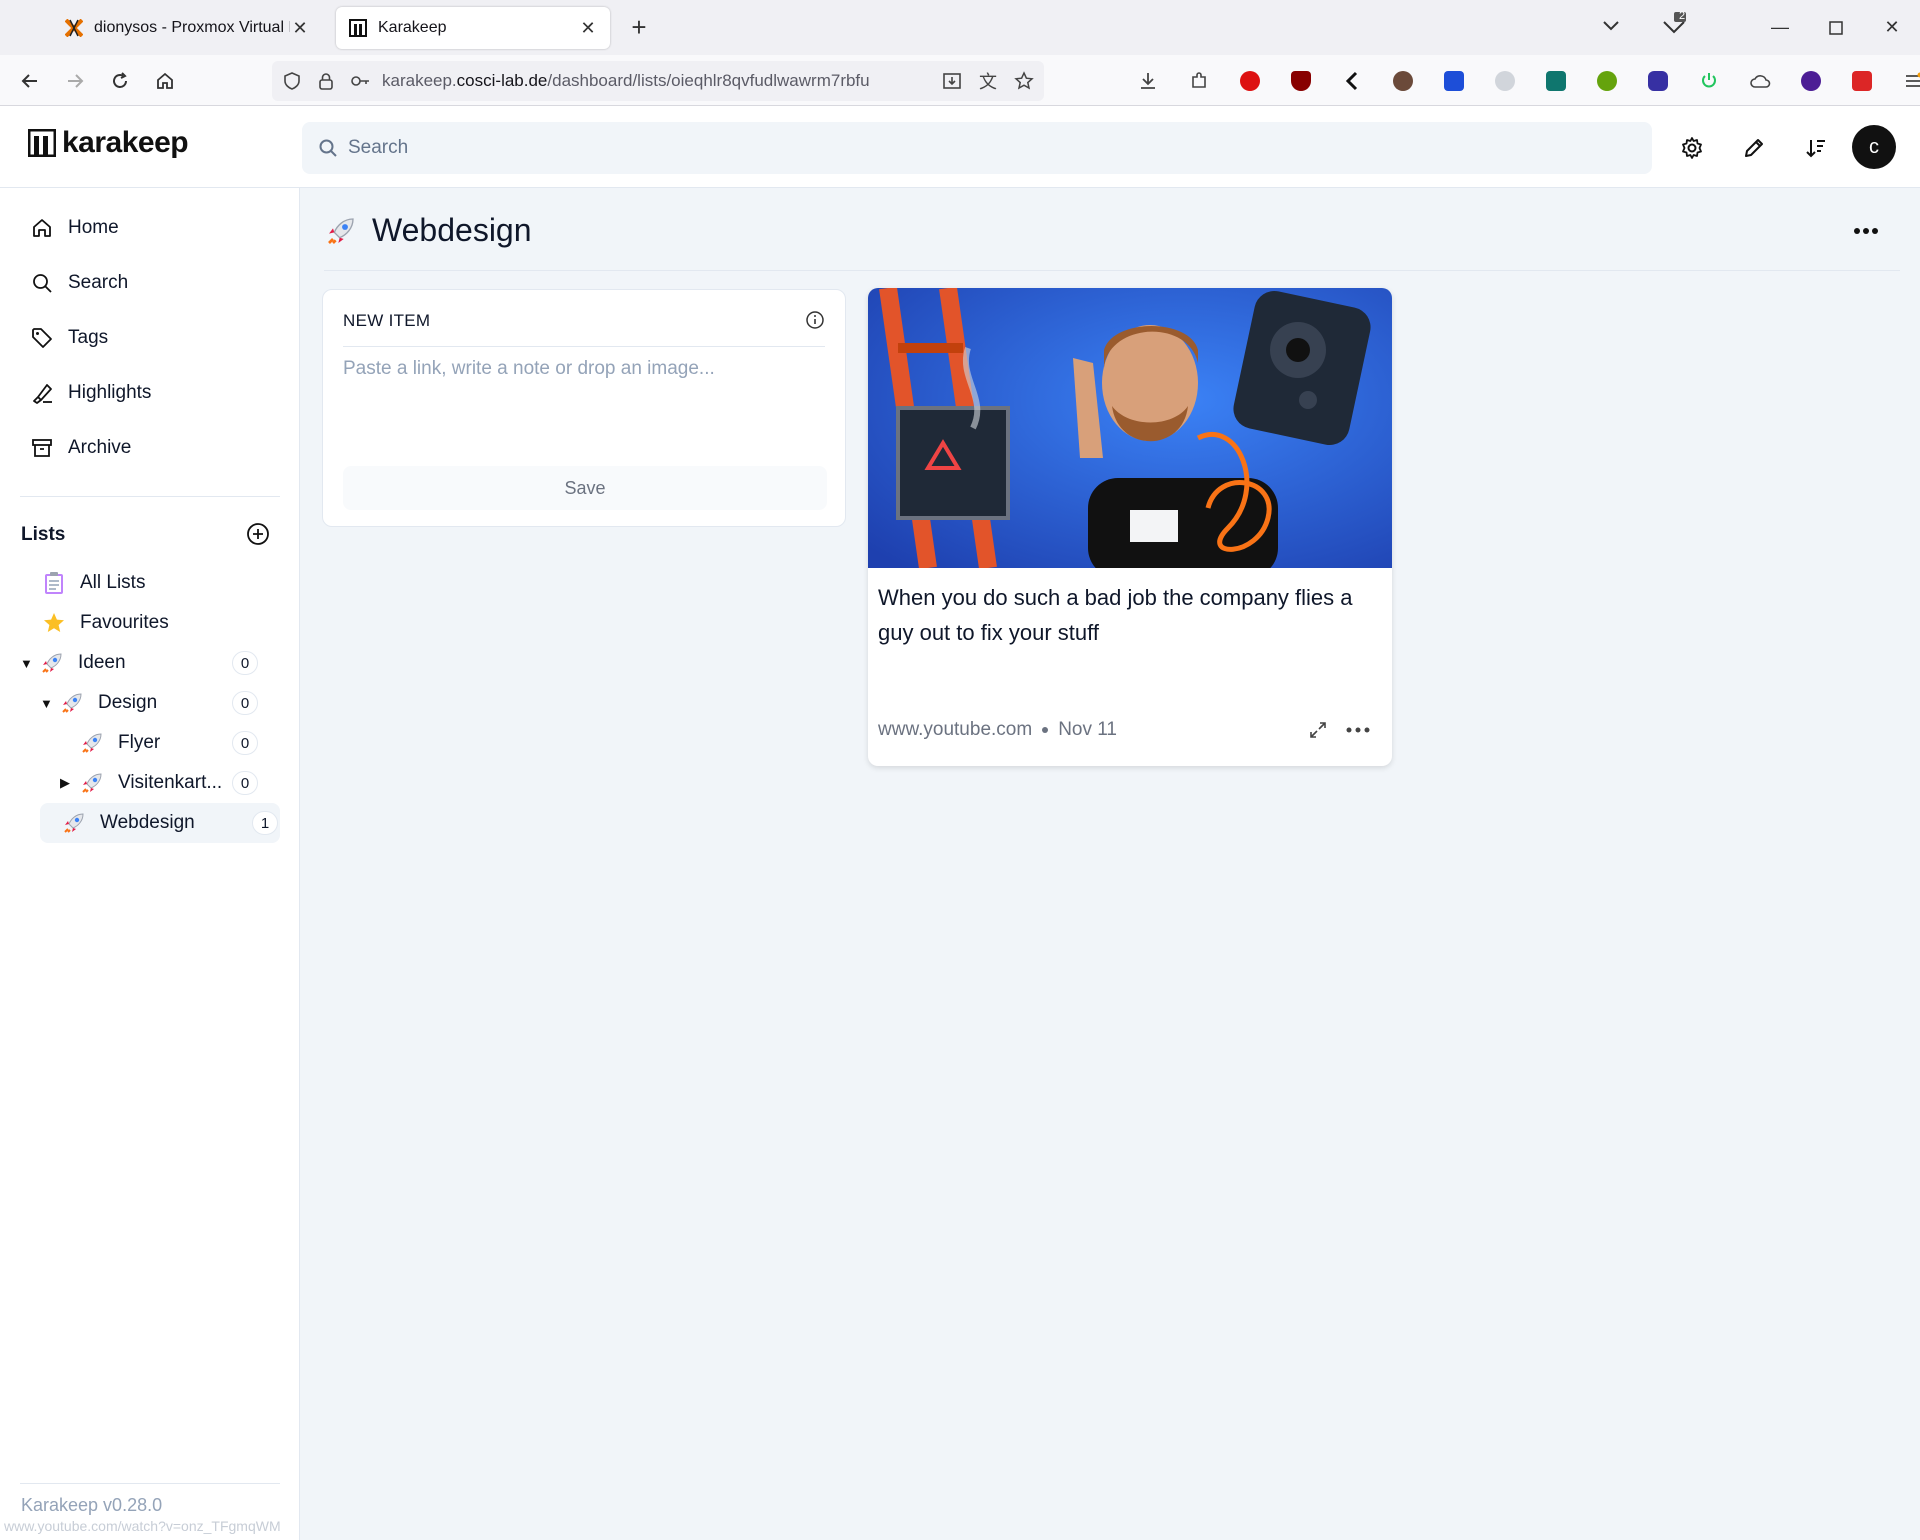 Image resolution: width=1920 pixels, height=1540 pixels. I want to click on sidebar-footer-divider, so click(150, 1483).